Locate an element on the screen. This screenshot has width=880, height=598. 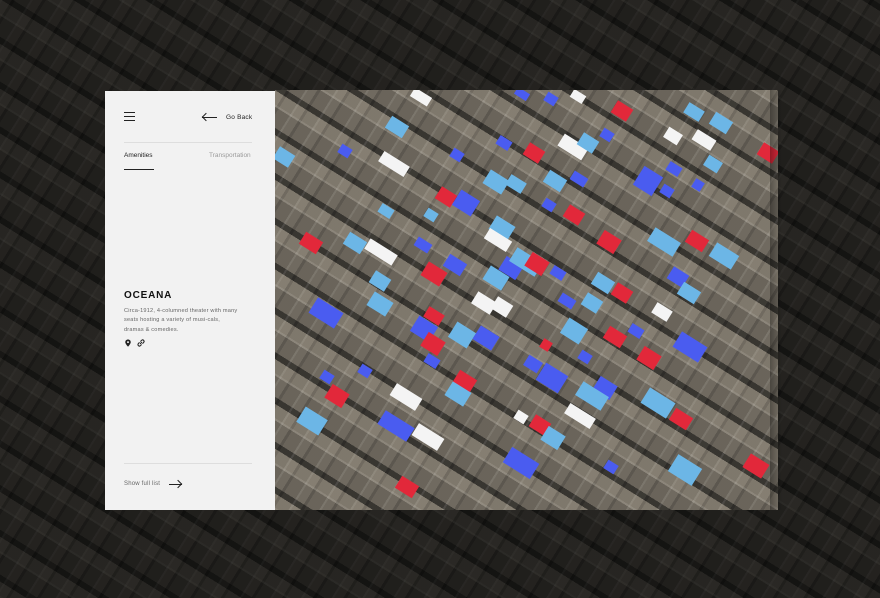
show-full-list-link: Show full list is located at coordinates (153, 484).